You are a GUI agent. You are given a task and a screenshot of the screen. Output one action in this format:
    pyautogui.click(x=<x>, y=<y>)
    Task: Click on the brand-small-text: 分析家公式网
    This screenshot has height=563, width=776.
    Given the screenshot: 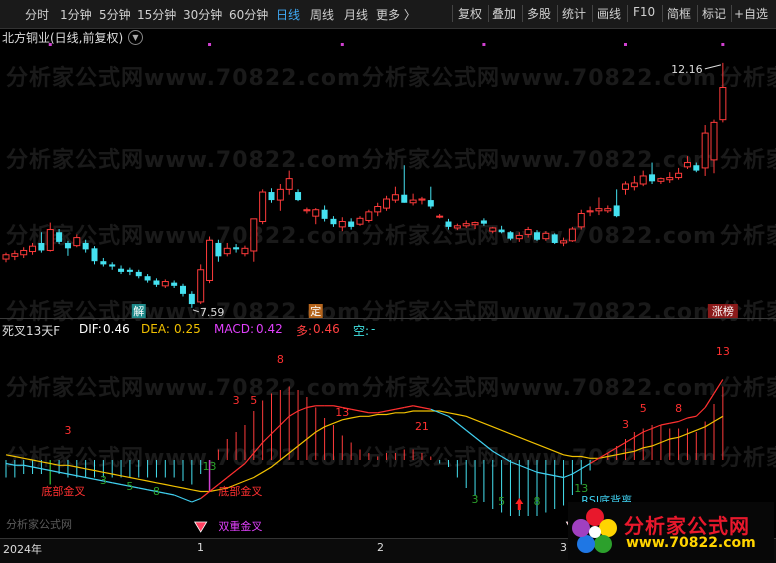 What is the action you would take?
    pyautogui.click(x=39, y=524)
    